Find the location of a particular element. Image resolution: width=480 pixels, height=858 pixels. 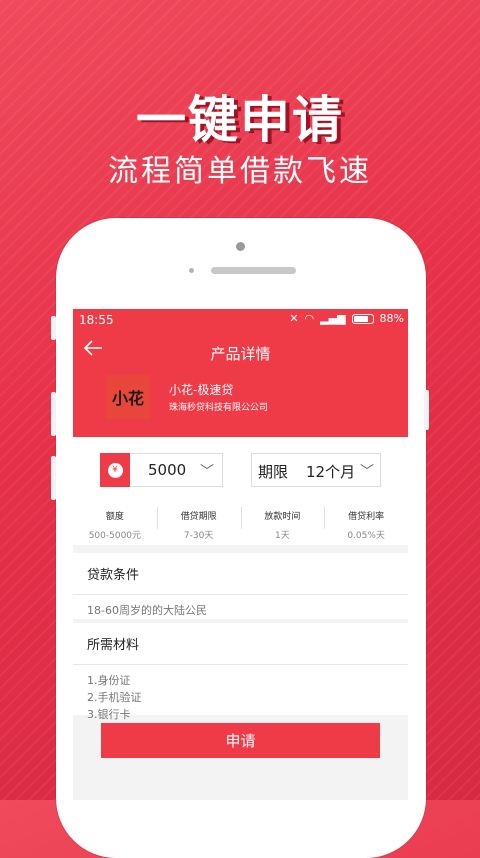

promo-subheadline: 流程简单借款飞速 is located at coordinates (240, 171).